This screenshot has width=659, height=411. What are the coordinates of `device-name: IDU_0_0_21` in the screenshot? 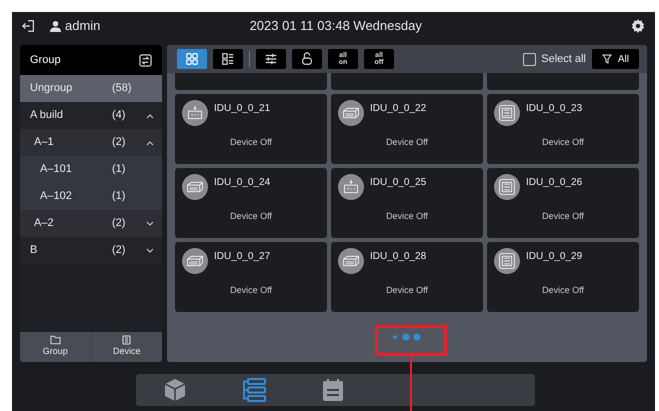 It's located at (242, 109).